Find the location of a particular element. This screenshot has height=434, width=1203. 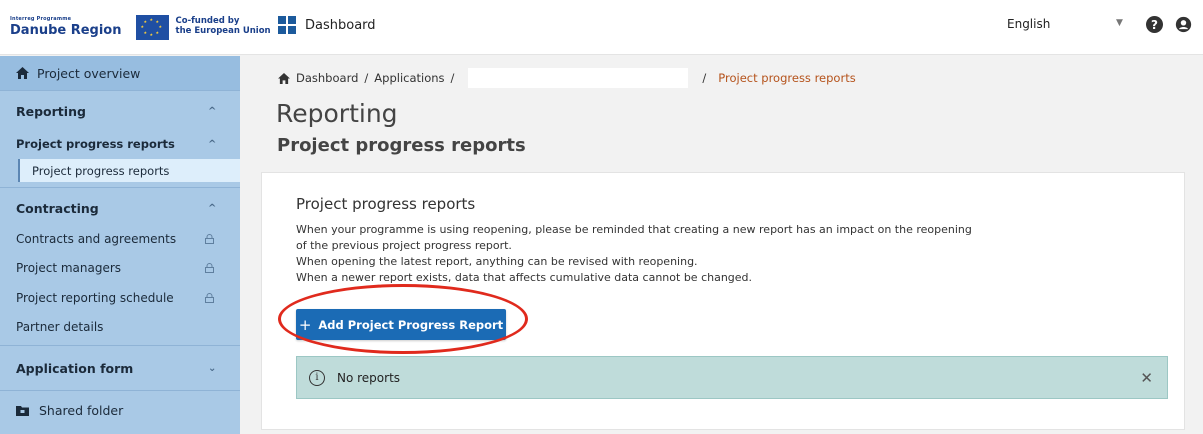

sidebar-item-shared-folder: Shared folder is located at coordinates (120, 410).